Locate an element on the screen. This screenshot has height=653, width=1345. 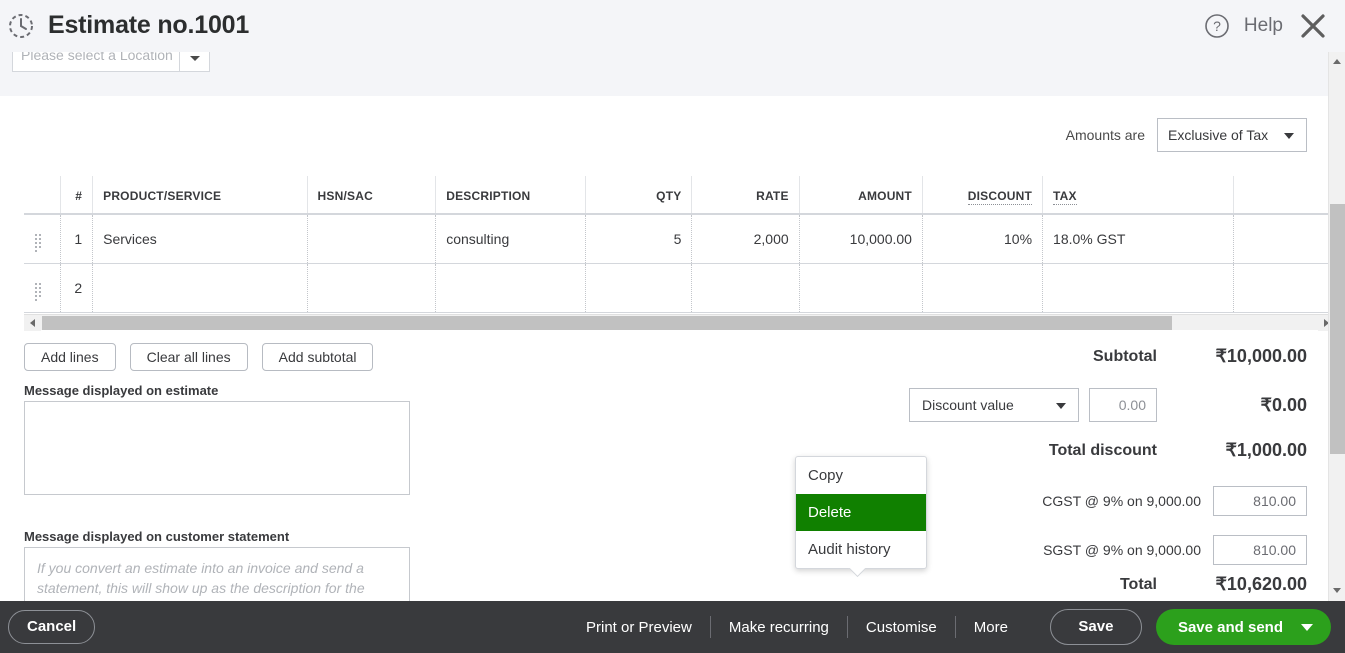
amounts-are-select: Exclusive of Tax is located at coordinates (1232, 135).